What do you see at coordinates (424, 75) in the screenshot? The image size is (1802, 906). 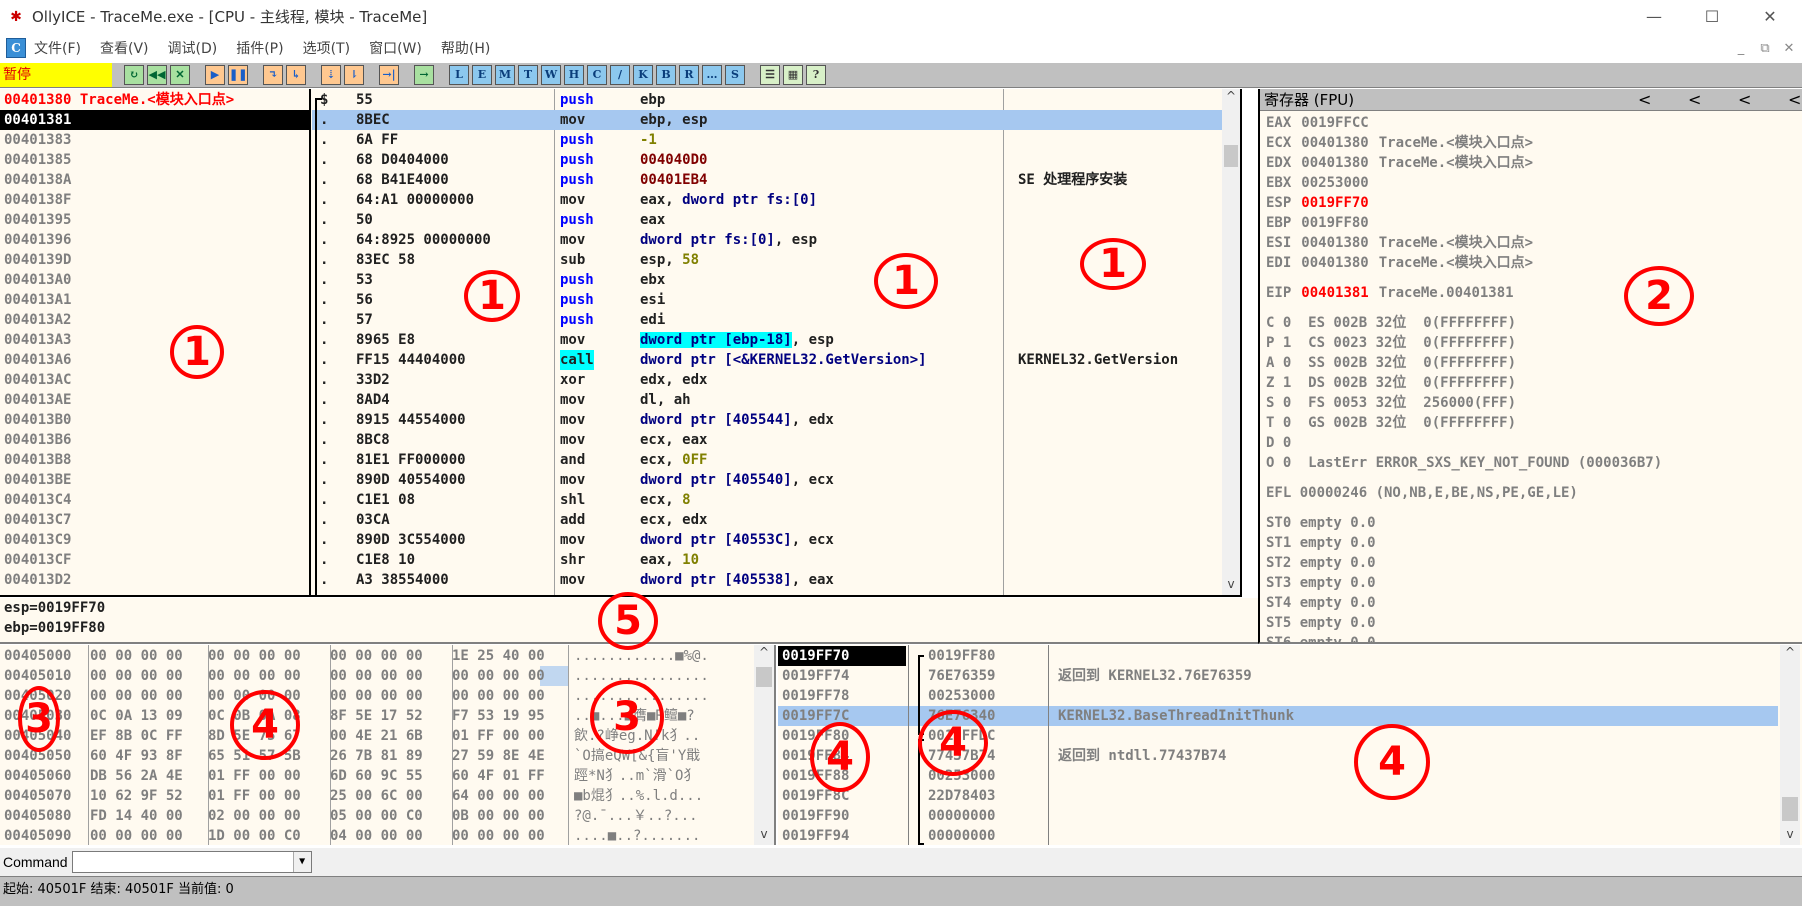 I see `go-to-button: →` at bounding box center [424, 75].